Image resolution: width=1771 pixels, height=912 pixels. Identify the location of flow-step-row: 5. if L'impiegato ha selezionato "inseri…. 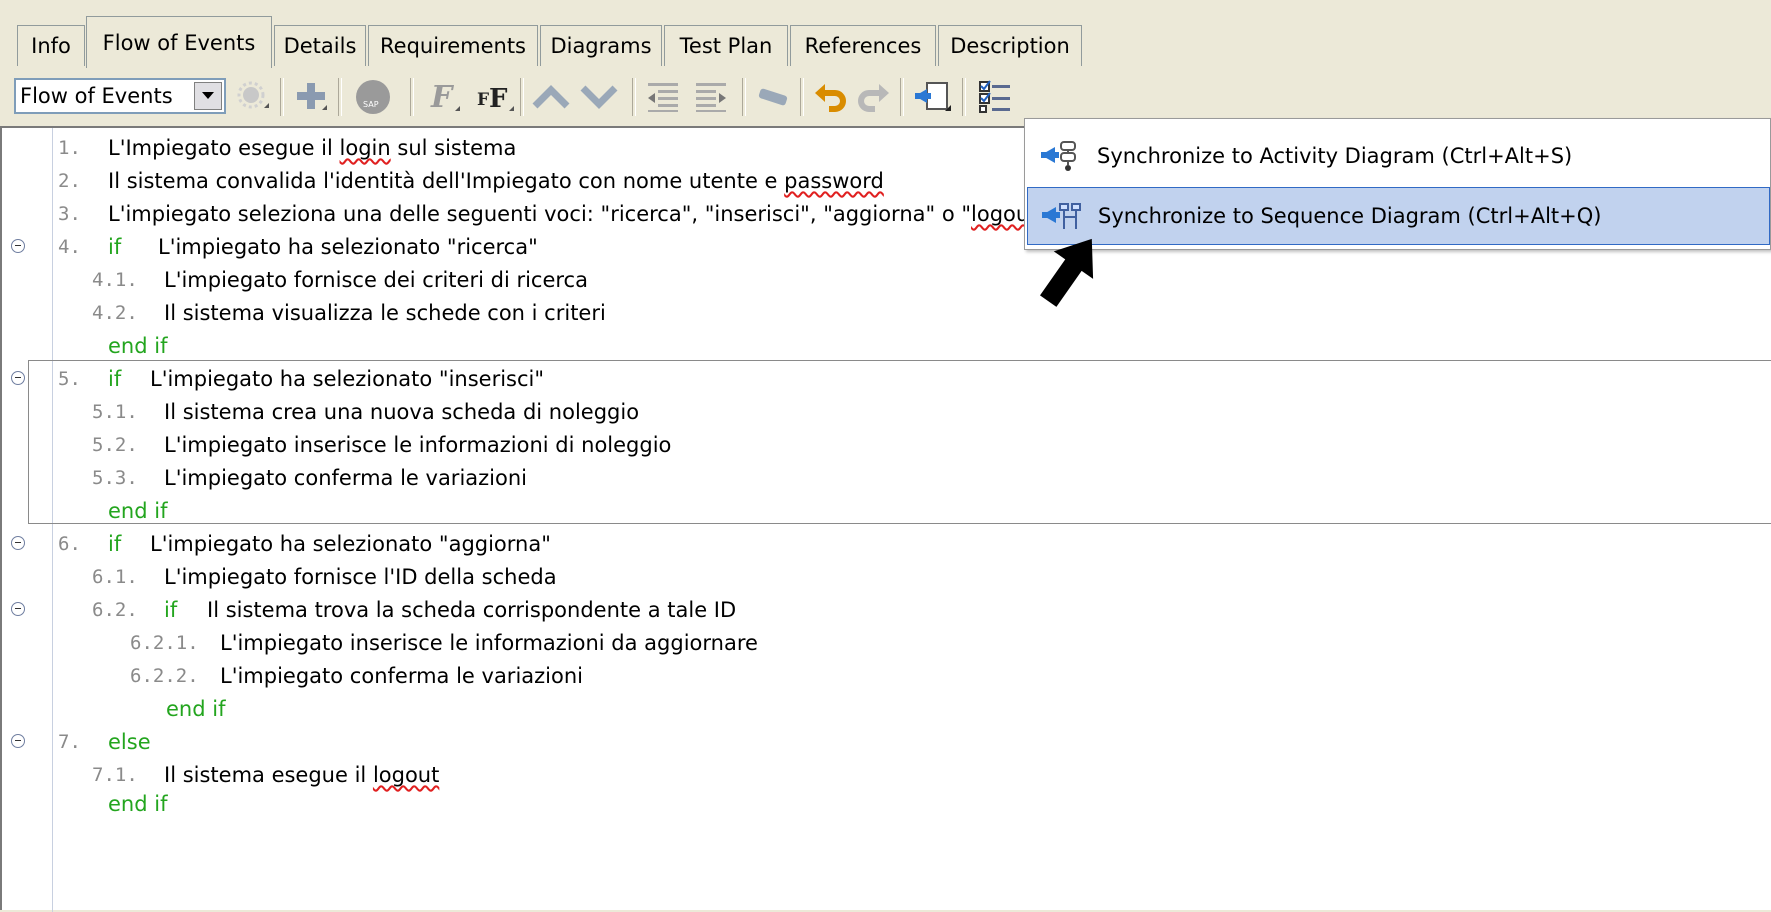
(886, 379).